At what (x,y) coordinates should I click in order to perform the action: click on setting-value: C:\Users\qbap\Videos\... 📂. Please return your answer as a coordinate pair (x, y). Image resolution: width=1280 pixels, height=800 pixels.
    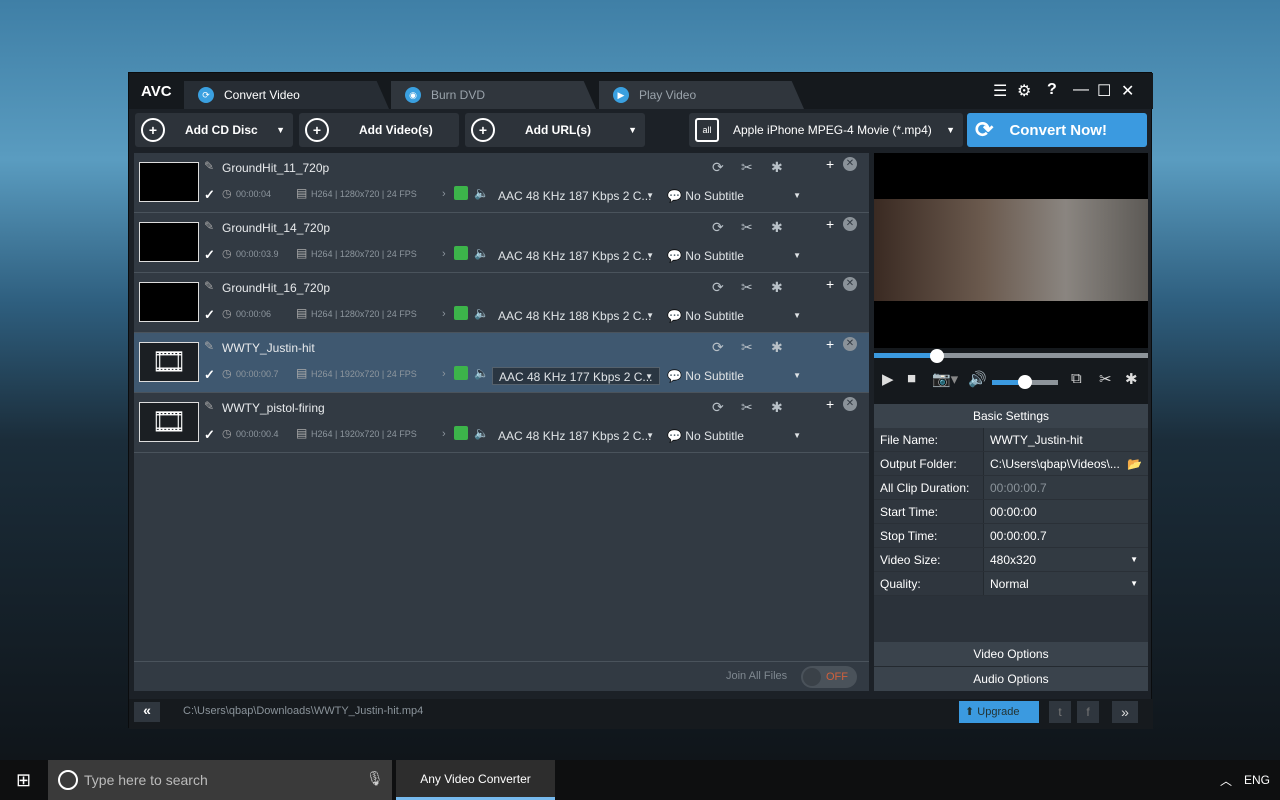
    Looking at the image, I should click on (1066, 463).